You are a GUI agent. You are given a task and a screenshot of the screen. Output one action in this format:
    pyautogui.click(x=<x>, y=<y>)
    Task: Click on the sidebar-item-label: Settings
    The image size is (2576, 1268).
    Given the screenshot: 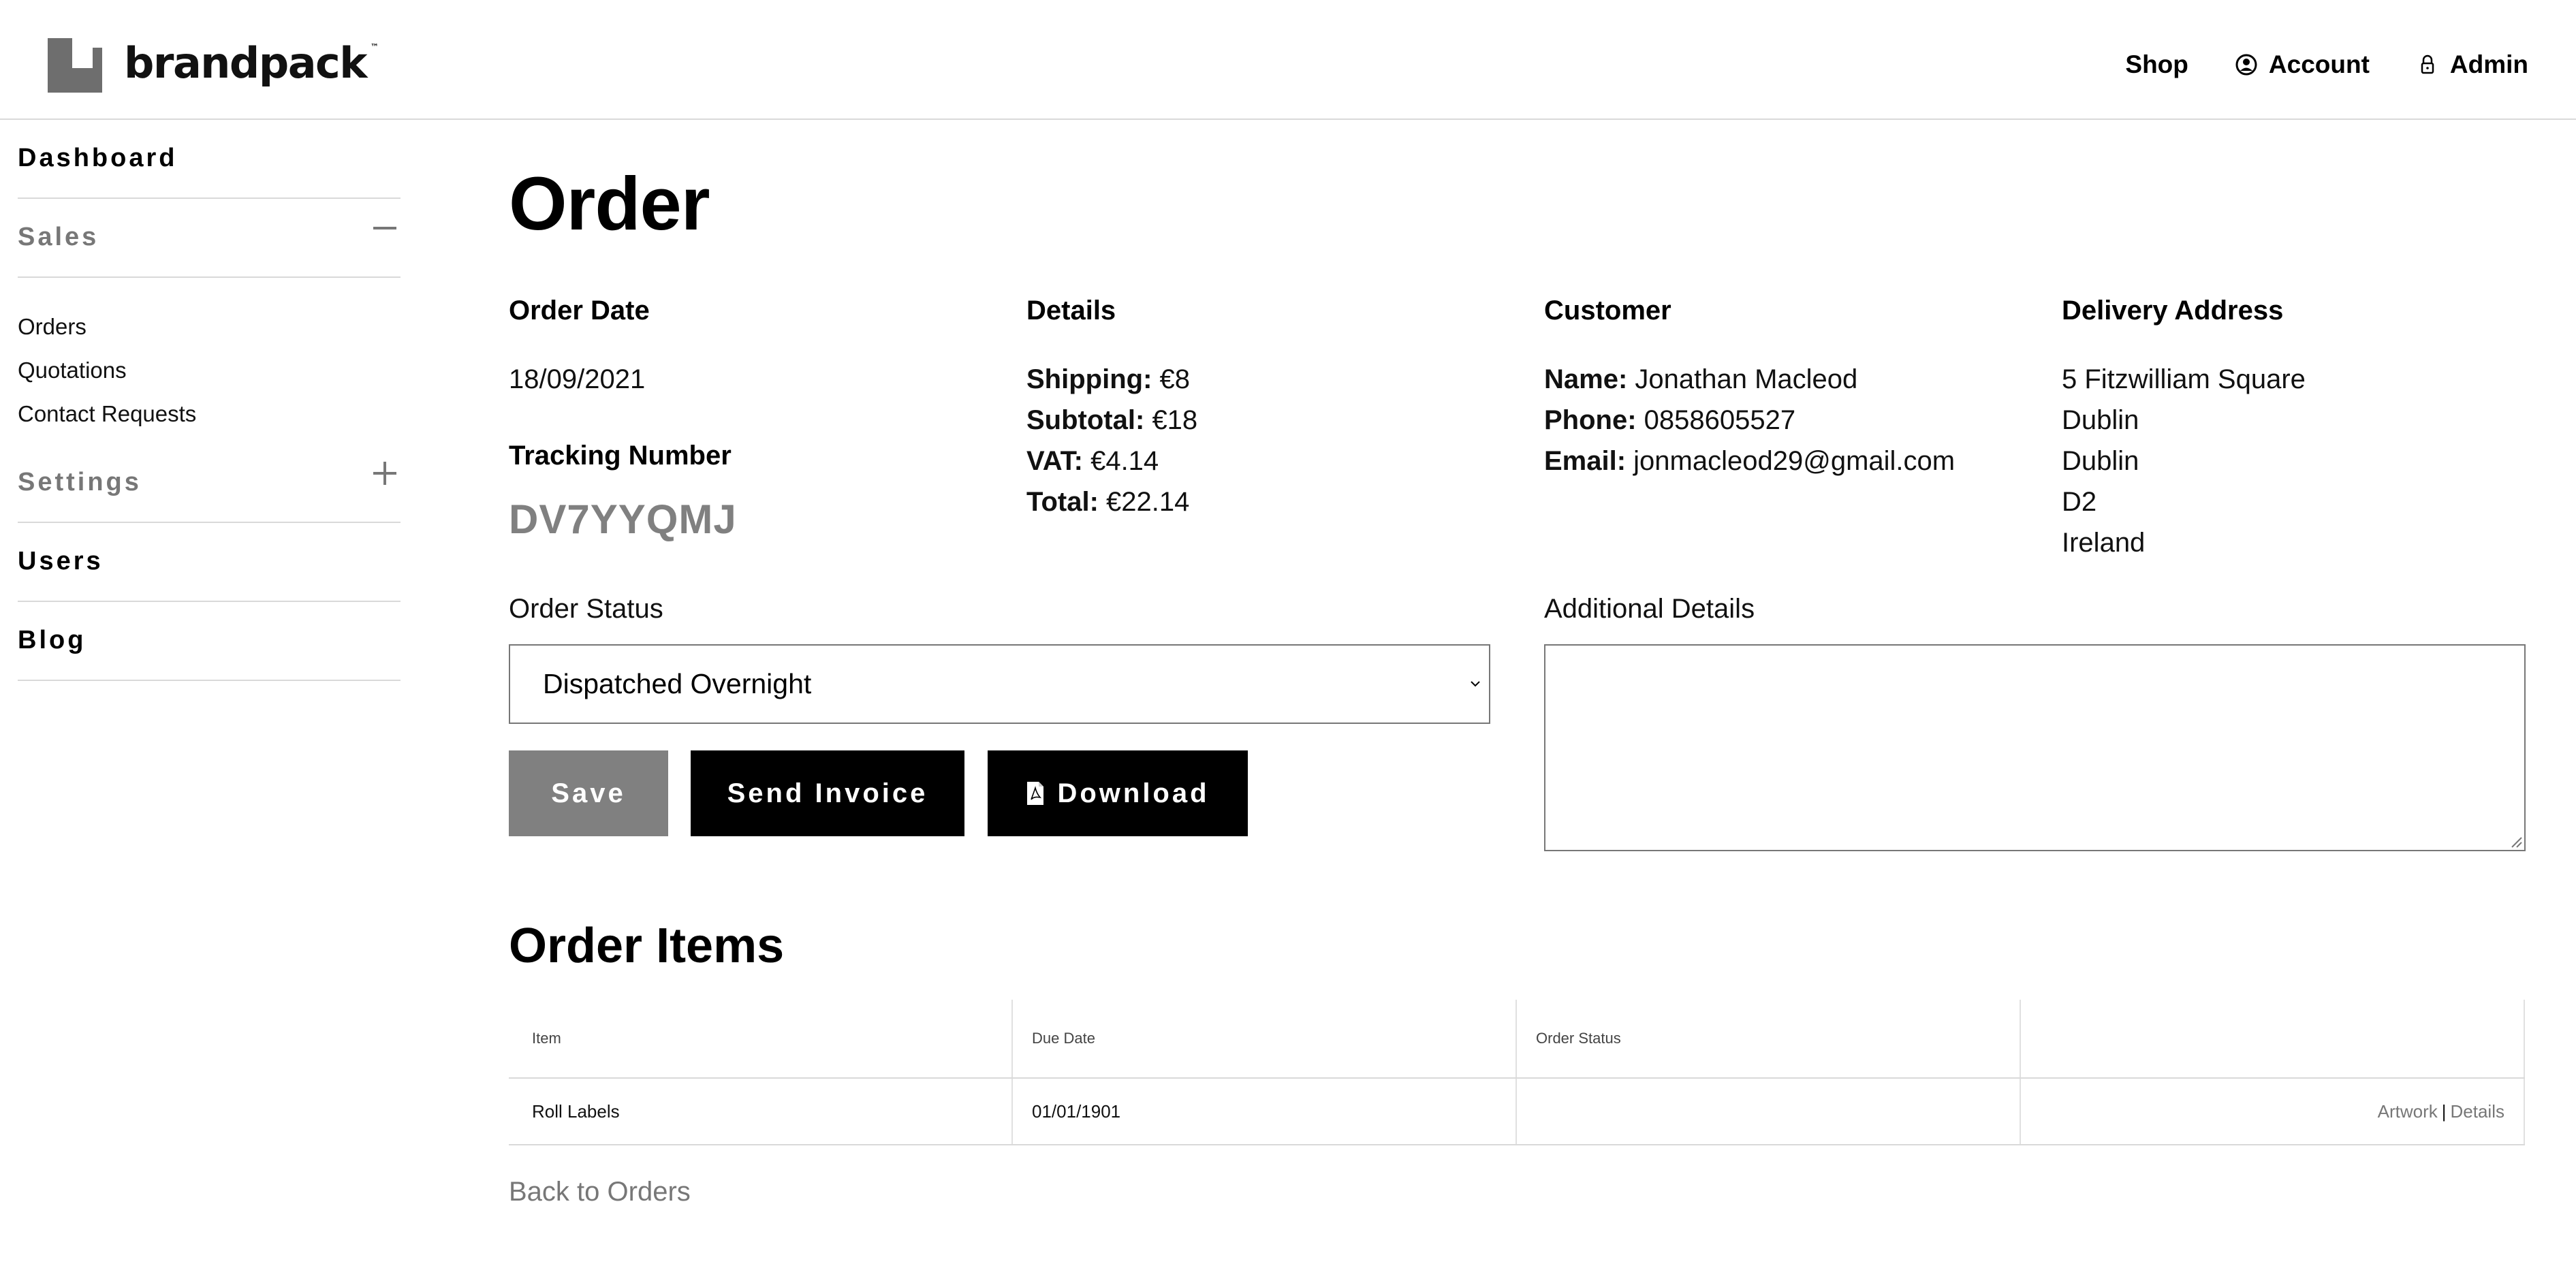 What is the action you would take?
    pyautogui.click(x=80, y=482)
    